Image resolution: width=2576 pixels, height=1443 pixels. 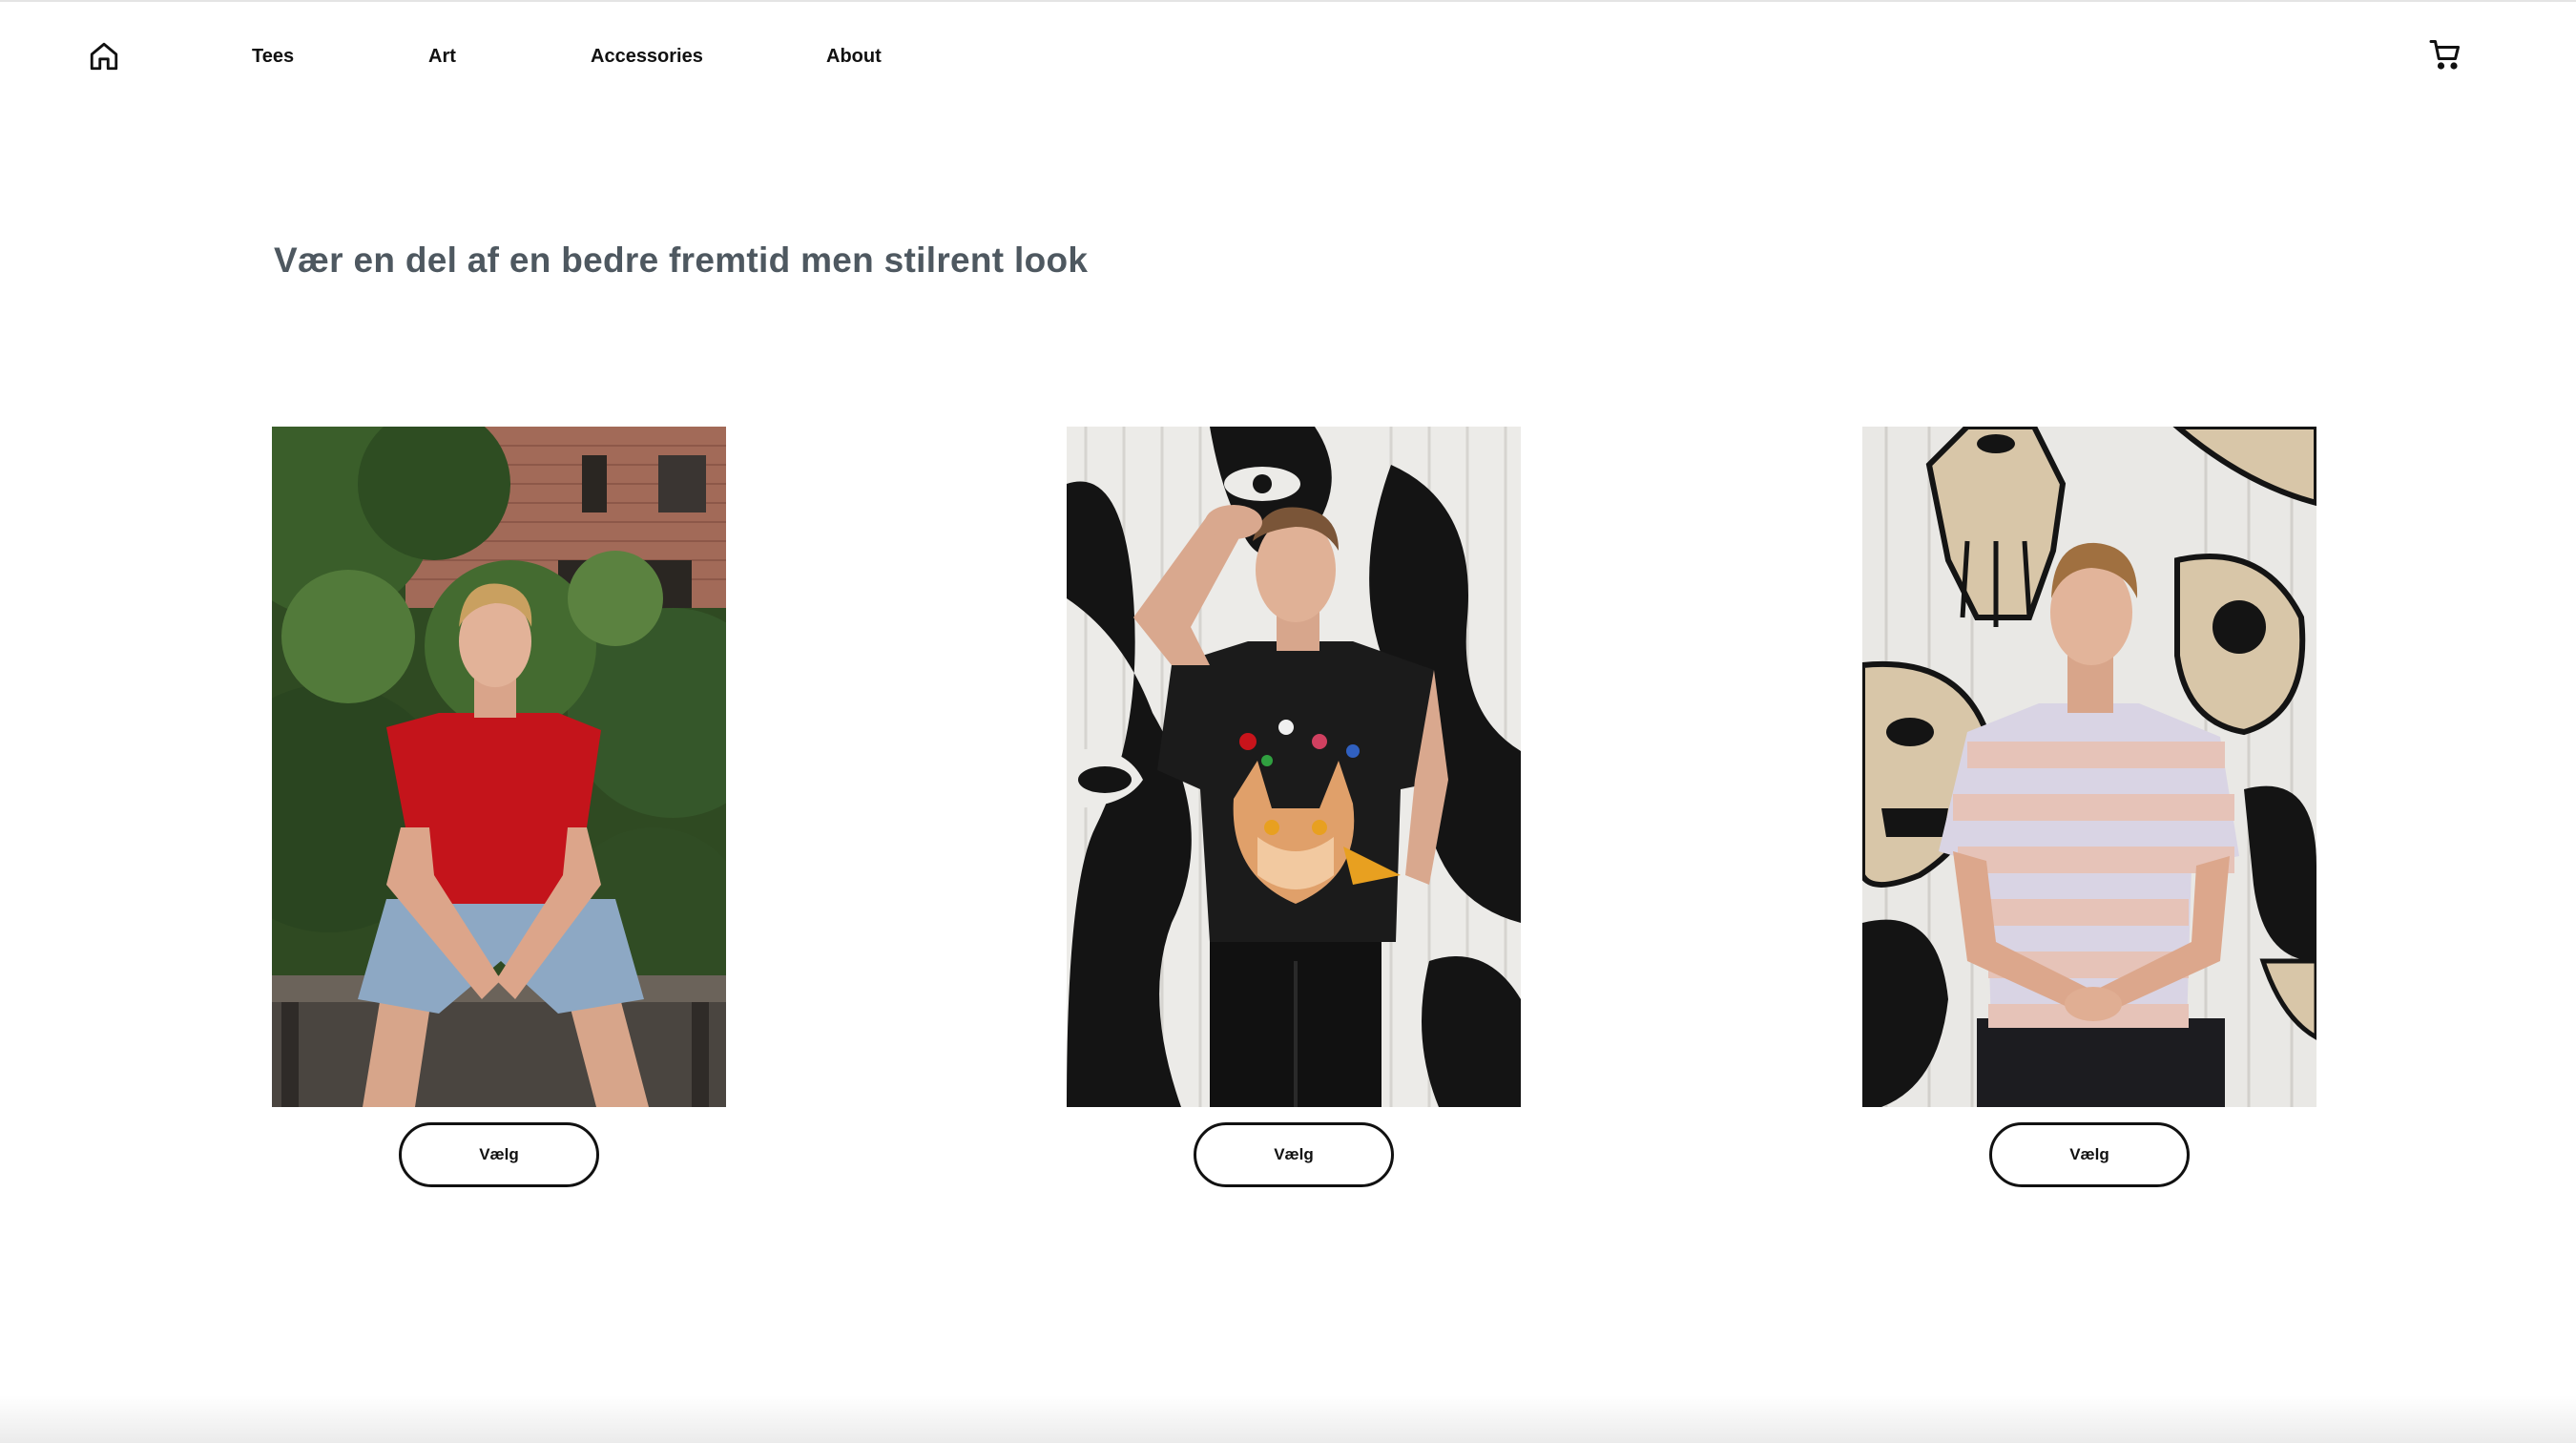 I want to click on cart-button, so click(x=2445, y=55).